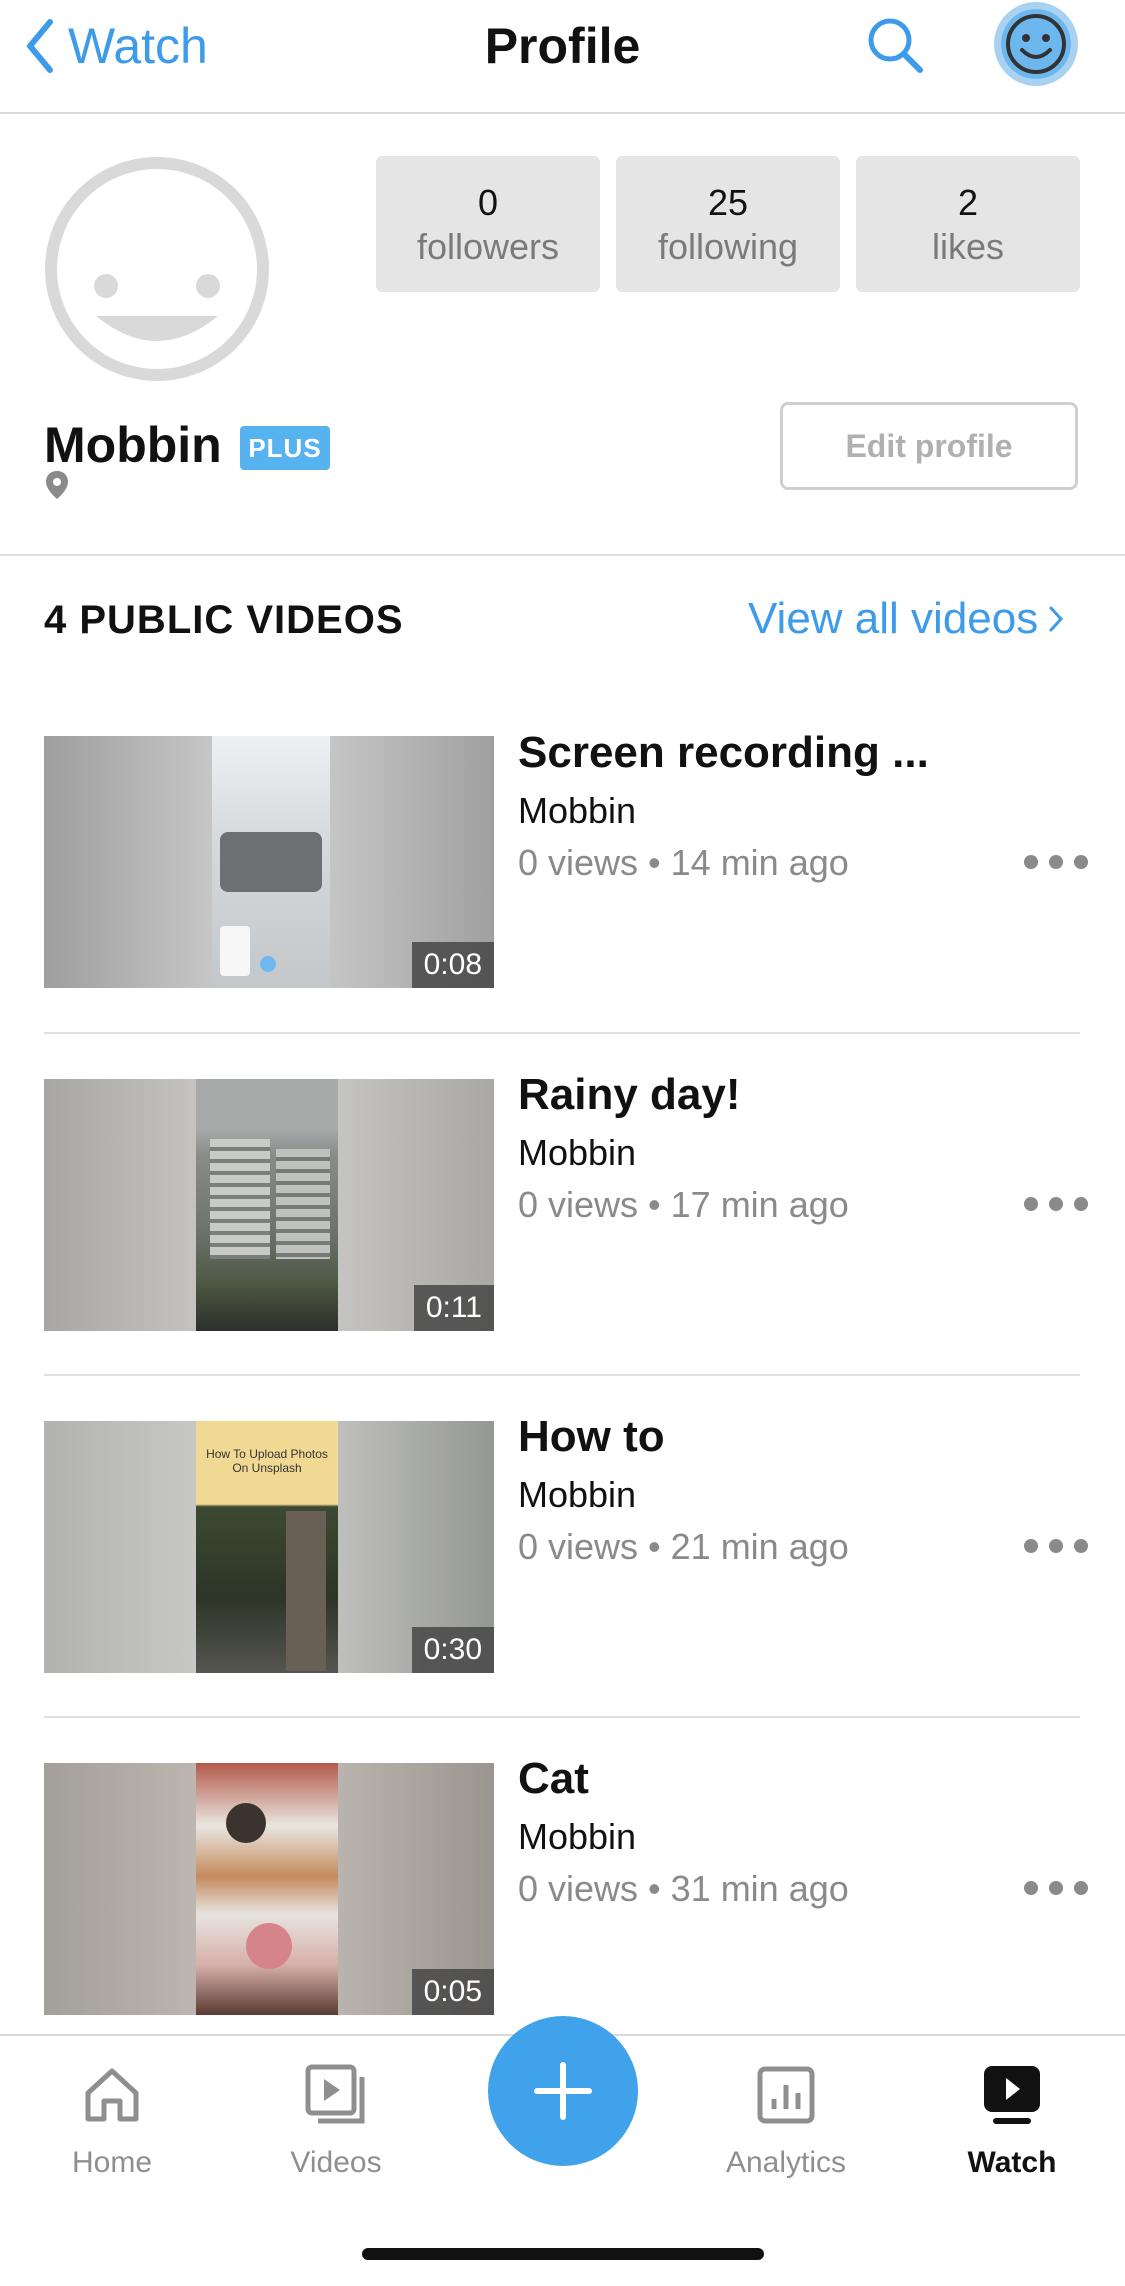  I want to click on home-indicator, so click(563, 2254).